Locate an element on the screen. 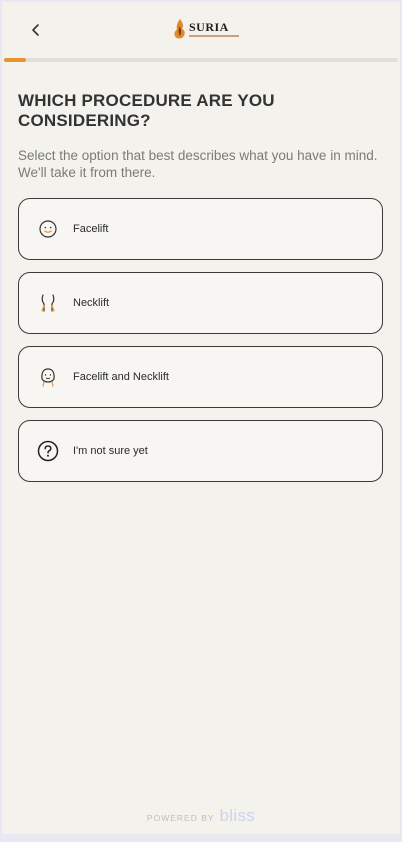 The width and height of the screenshot is (402, 842). bliss-brand: bliss is located at coordinates (238, 816).